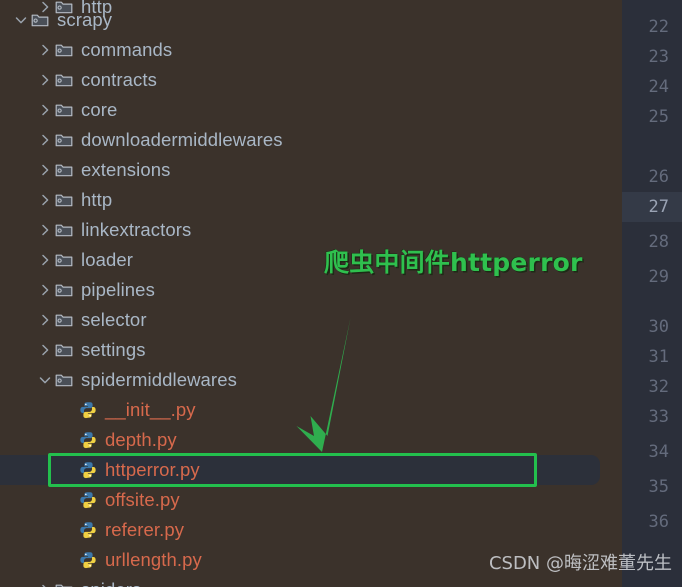 This screenshot has width=682, height=587. What do you see at coordinates (84, 260) in the screenshot?
I see `tree-row-content: loader` at bounding box center [84, 260].